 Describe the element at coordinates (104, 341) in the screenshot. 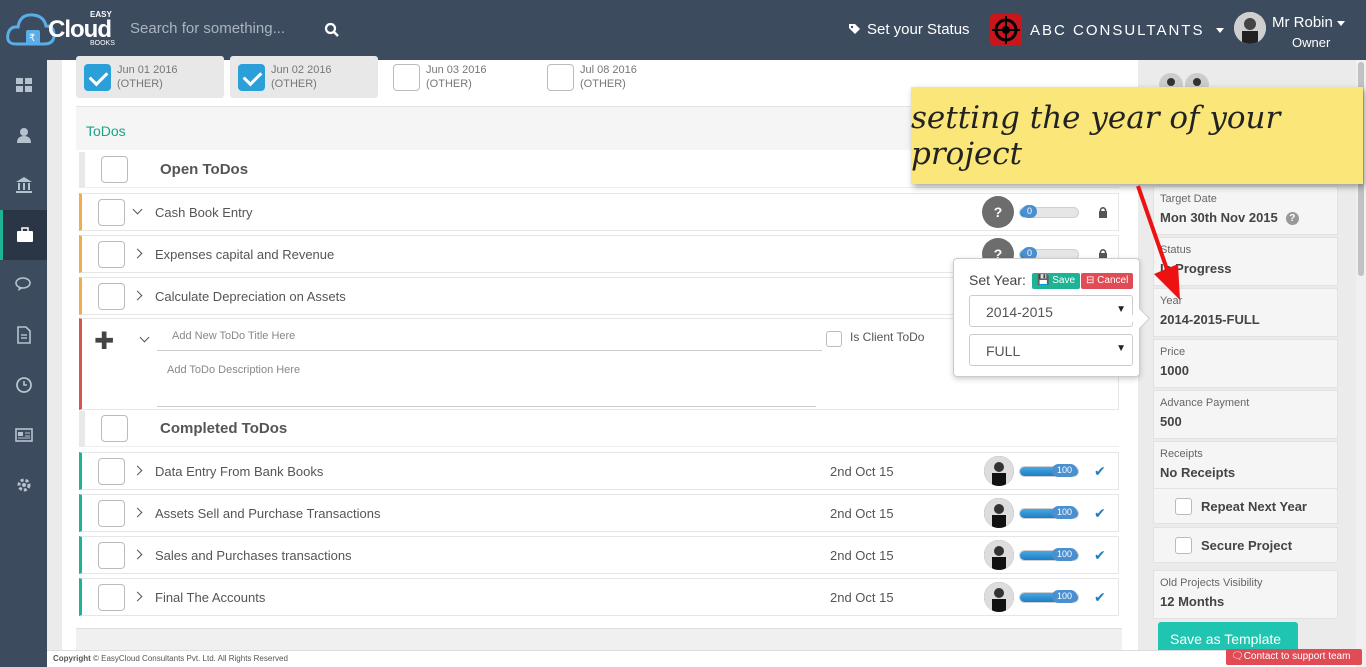

I see `plus-icon: ✚` at that location.